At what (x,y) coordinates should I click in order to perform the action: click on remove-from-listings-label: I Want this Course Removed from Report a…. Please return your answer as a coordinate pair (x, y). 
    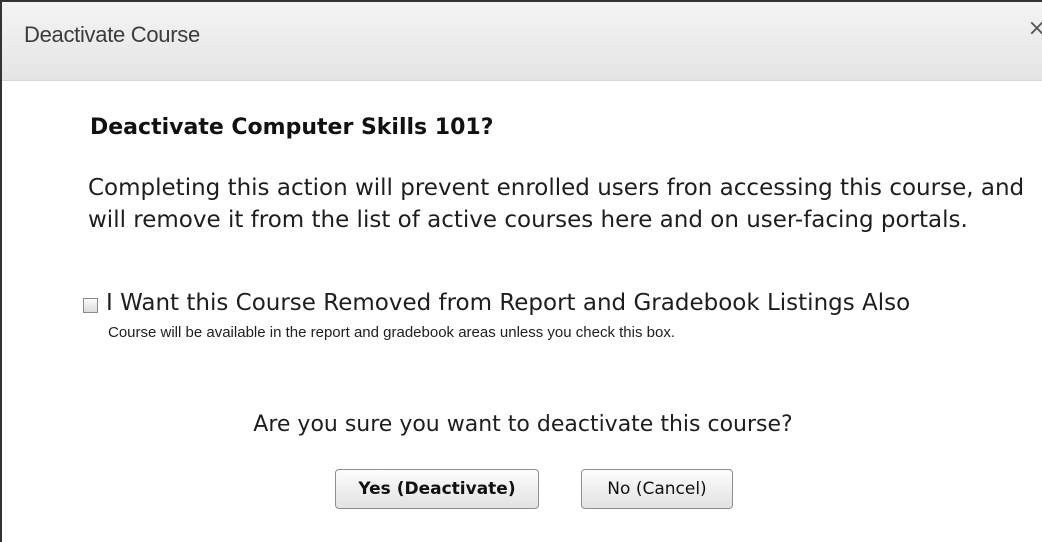
    Looking at the image, I should click on (508, 303).